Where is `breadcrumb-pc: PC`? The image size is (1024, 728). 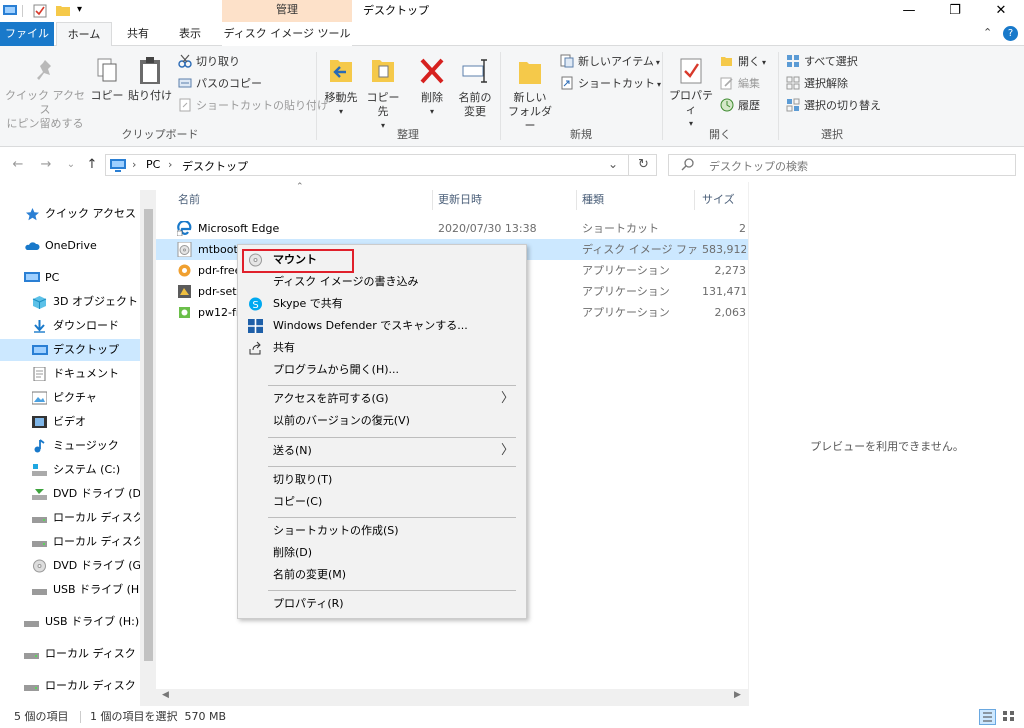
breadcrumb-pc: PC is located at coordinates (153, 164).